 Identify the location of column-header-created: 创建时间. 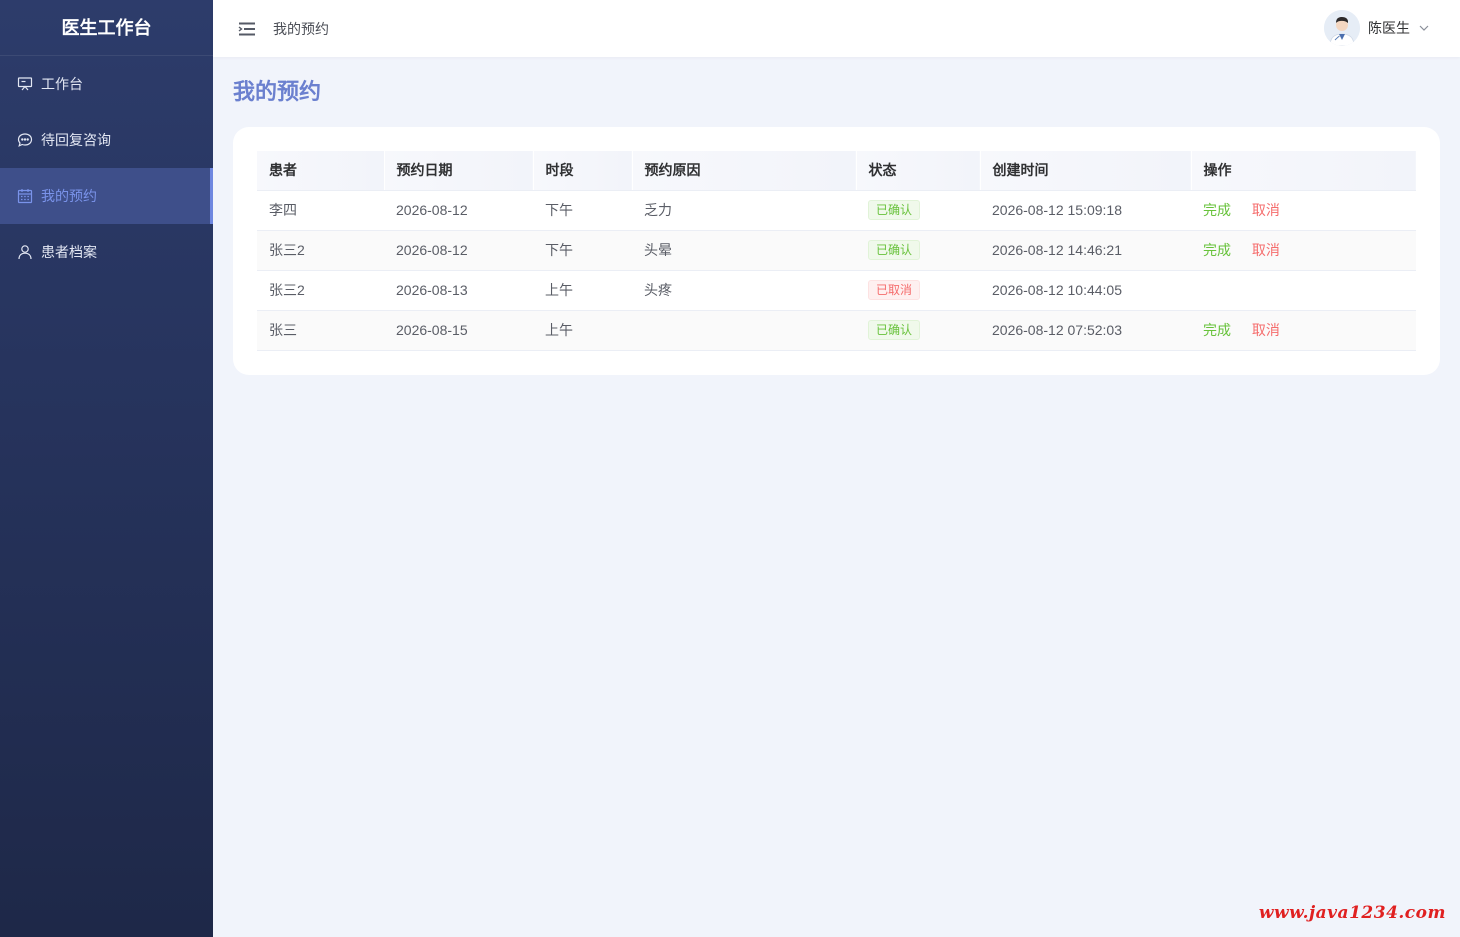
(1085, 171).